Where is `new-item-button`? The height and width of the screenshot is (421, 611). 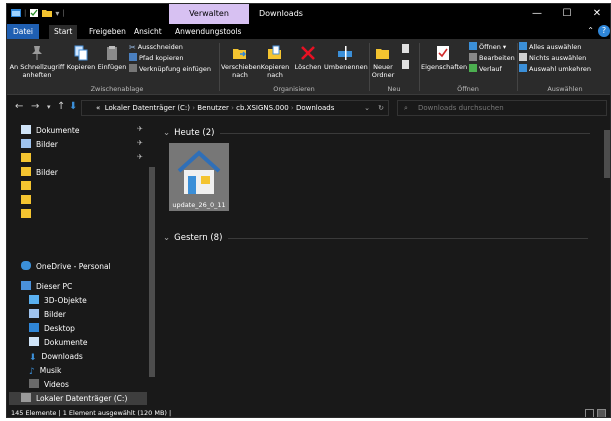
new-item-button is located at coordinates (406, 50).